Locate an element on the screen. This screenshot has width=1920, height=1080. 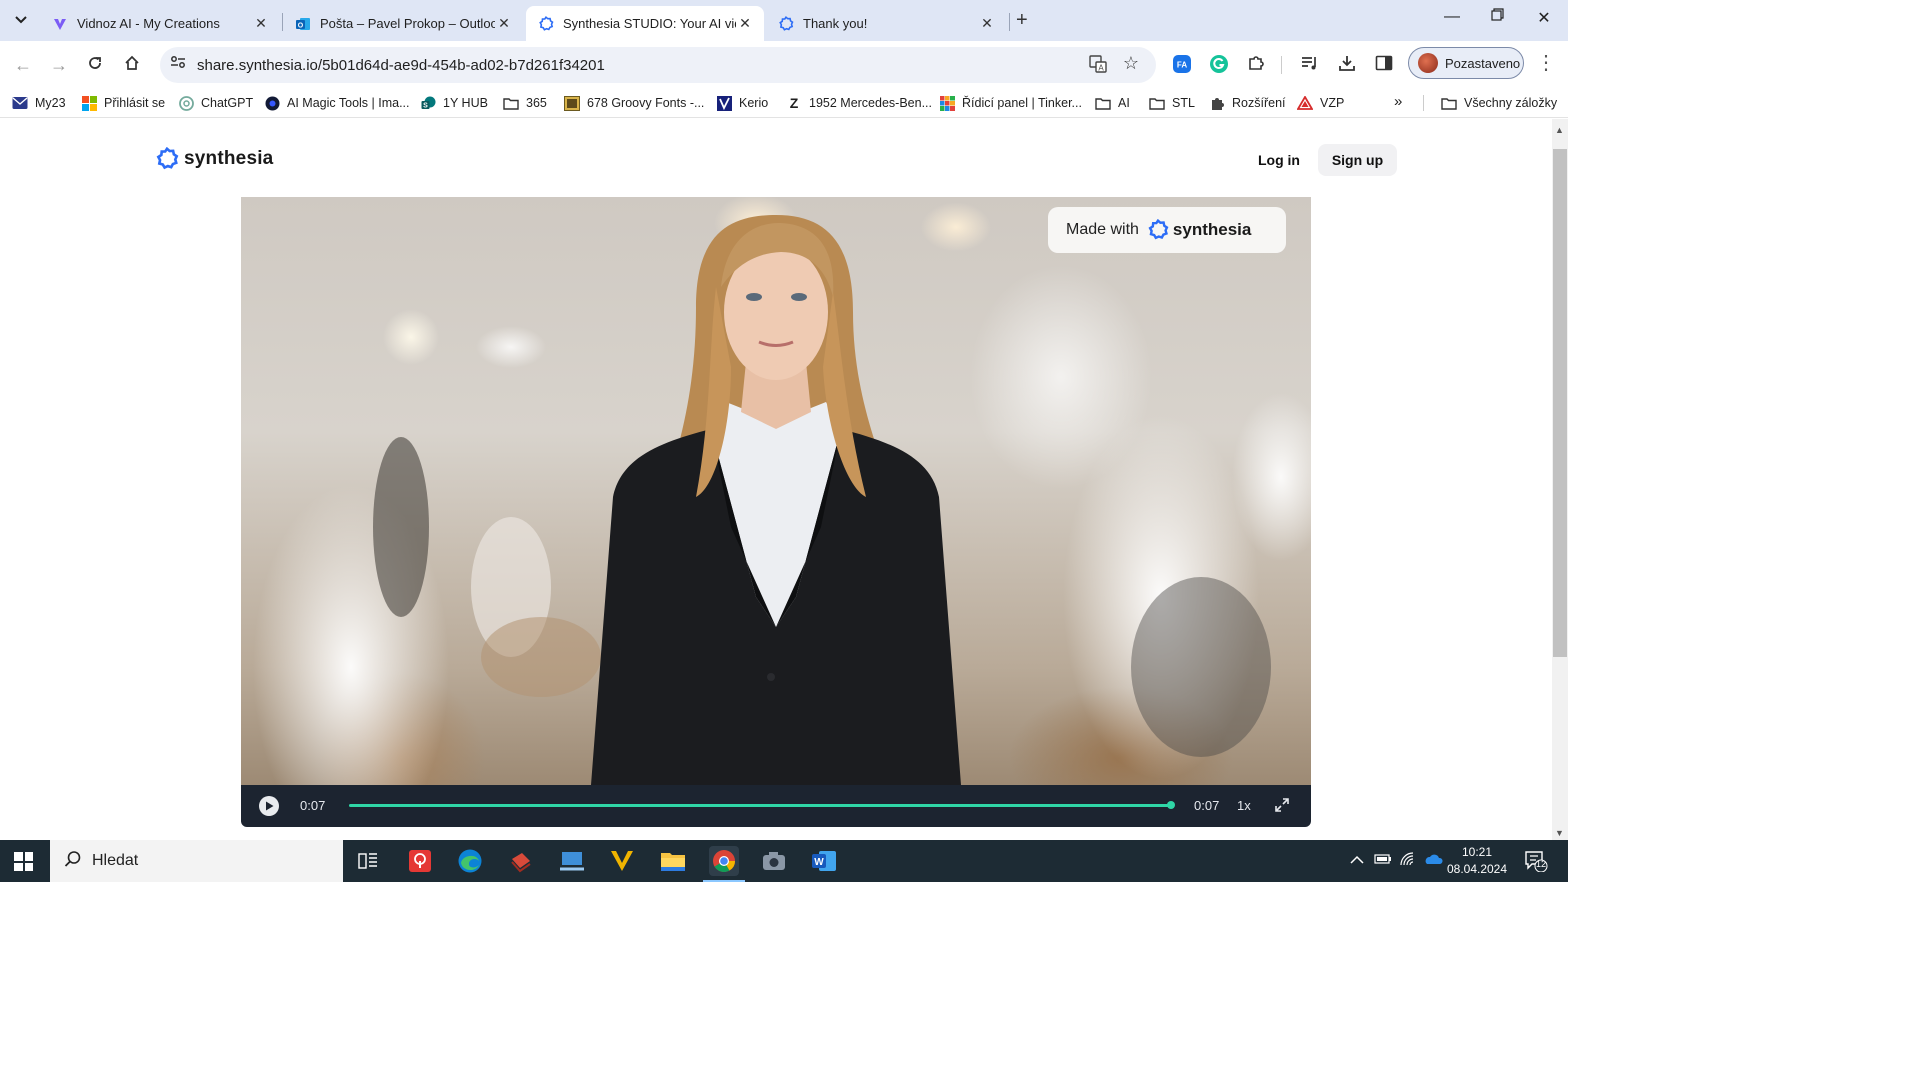
progress-bar is located at coordinates (760, 805).